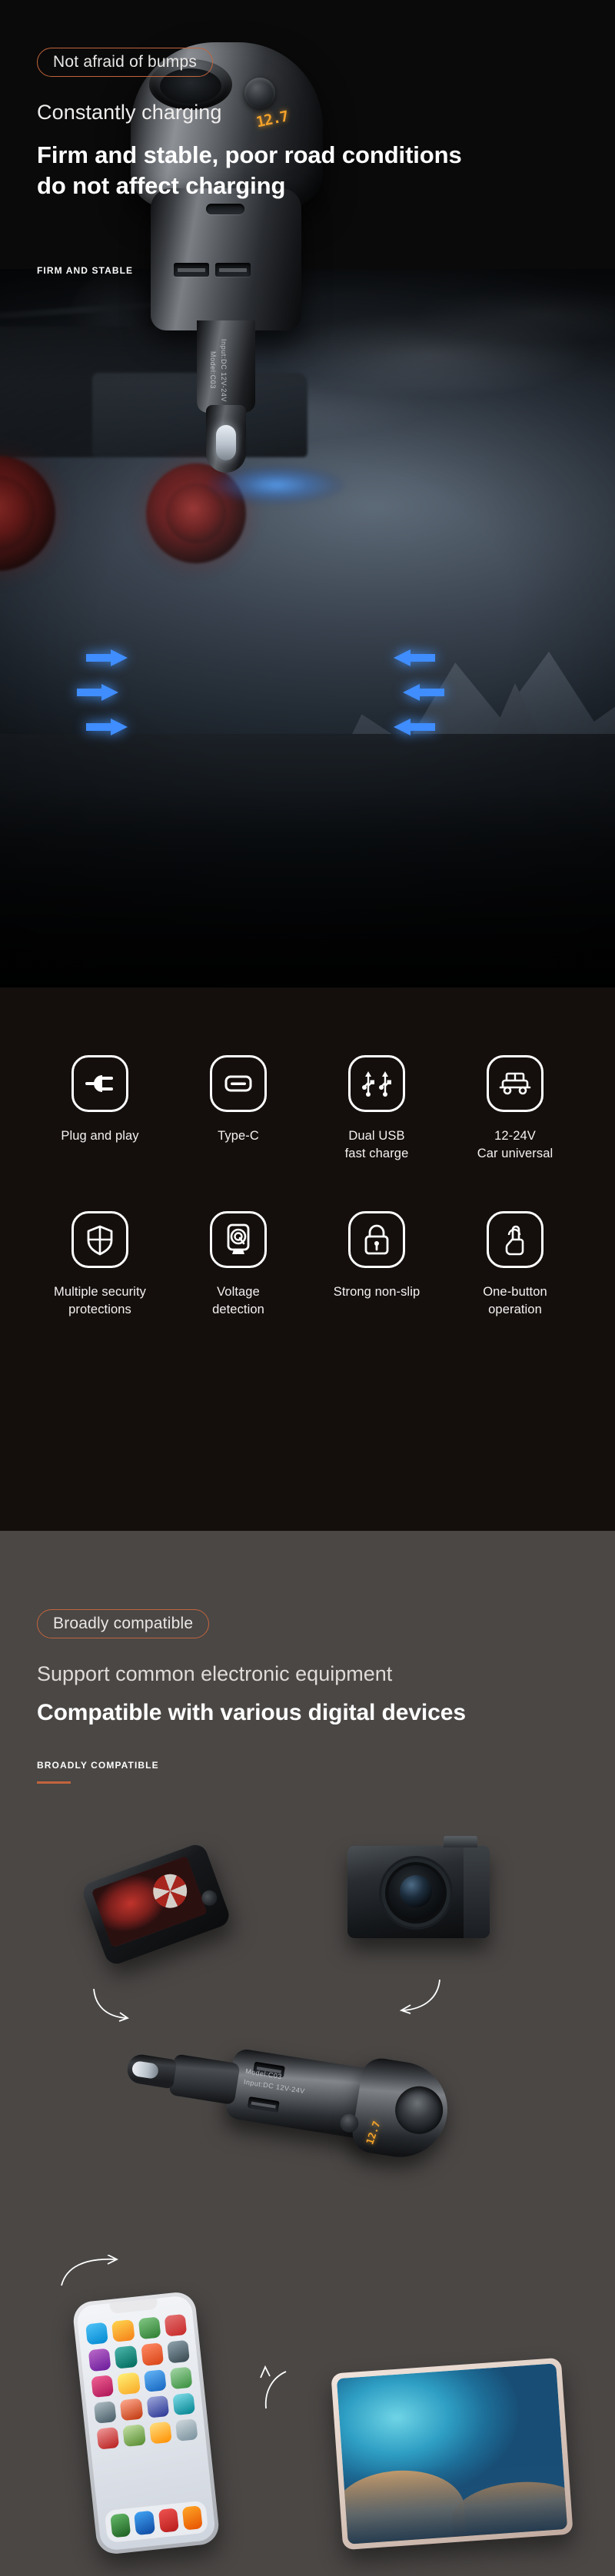  What do you see at coordinates (100, 1310) in the screenshot?
I see `feature-label-line2: protections` at bounding box center [100, 1310].